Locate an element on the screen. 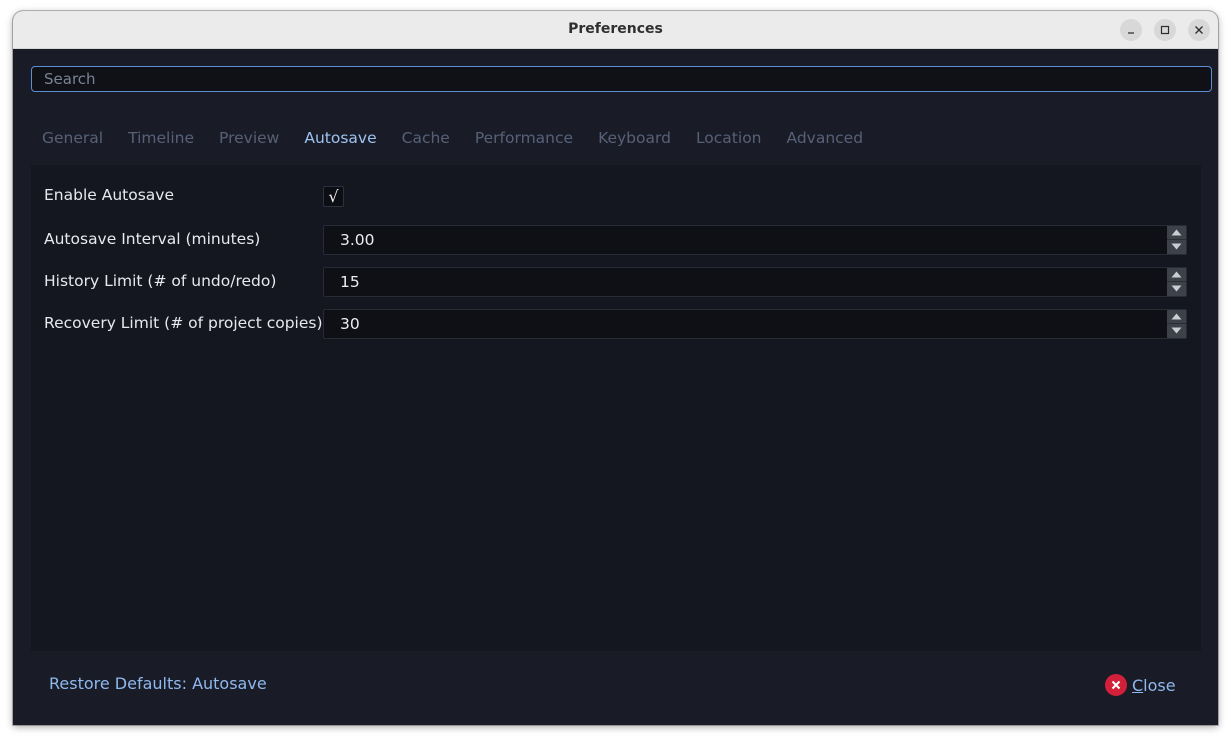 The image size is (1231, 741). close-button: Close is located at coordinates (1140, 685).